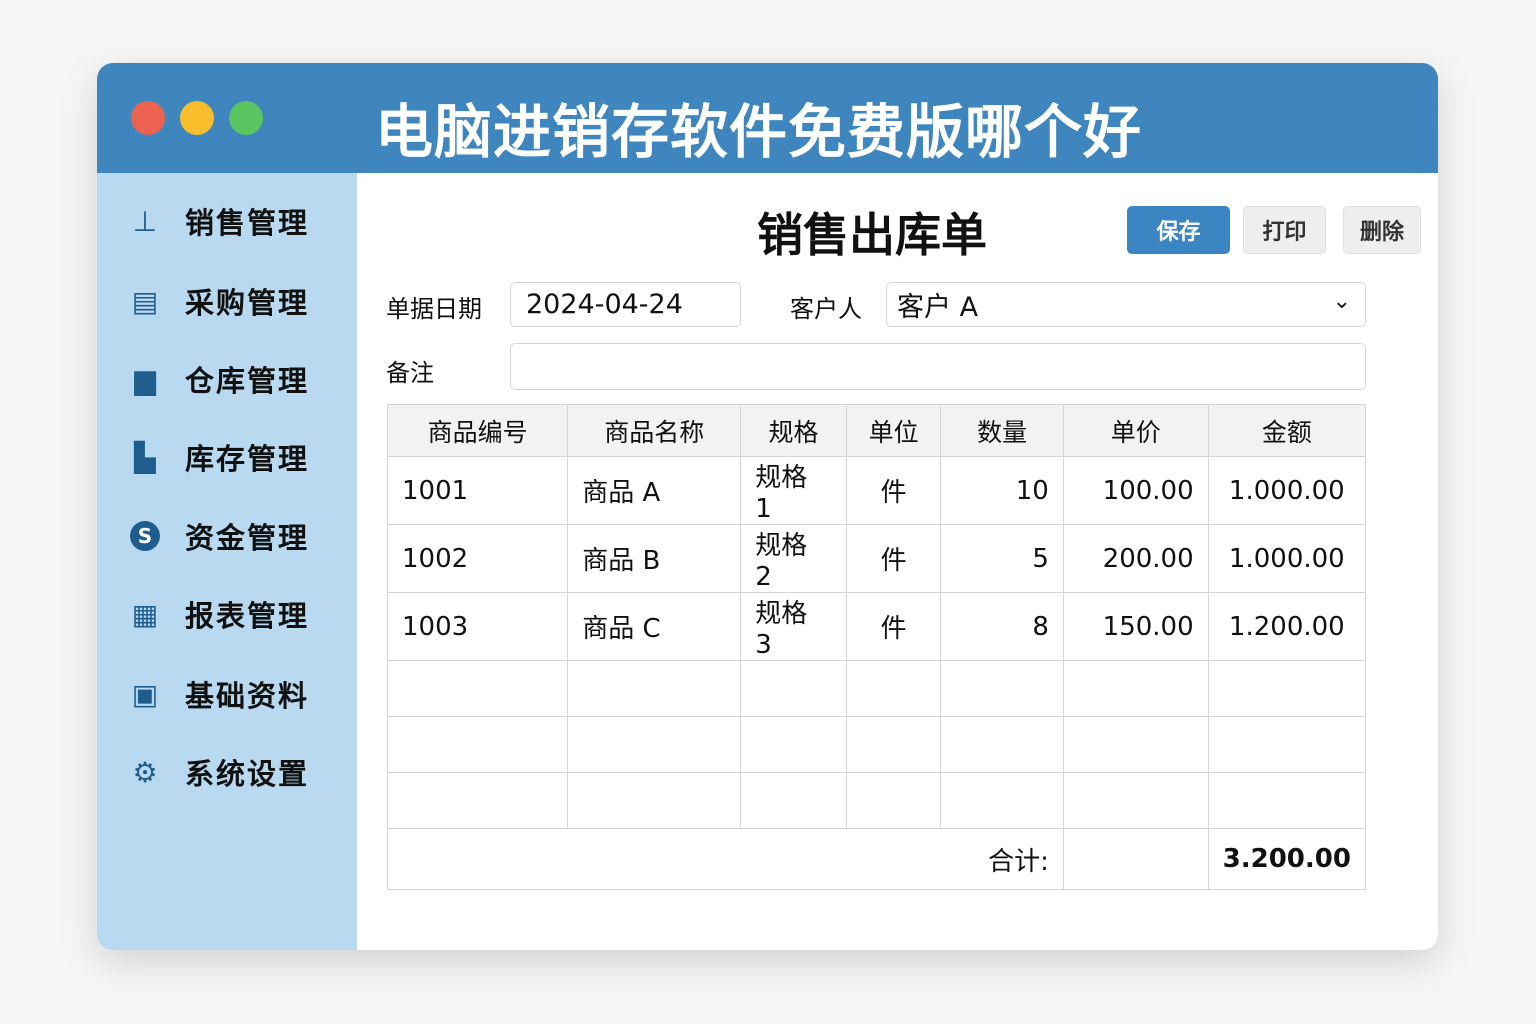 Image resolution: width=1536 pixels, height=1024 pixels. What do you see at coordinates (654, 558) in the screenshot?
I see `table-cell: 商品 B` at bounding box center [654, 558].